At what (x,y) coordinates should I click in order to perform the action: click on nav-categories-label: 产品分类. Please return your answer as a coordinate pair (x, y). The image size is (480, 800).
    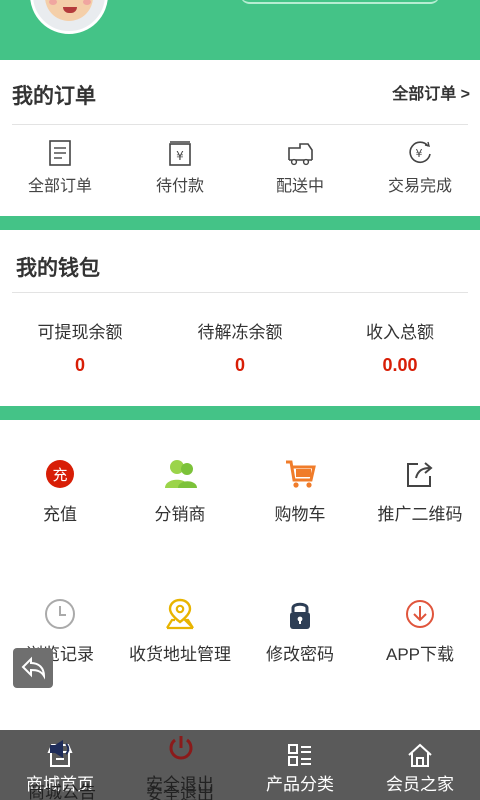
    Looking at the image, I should click on (300, 784).